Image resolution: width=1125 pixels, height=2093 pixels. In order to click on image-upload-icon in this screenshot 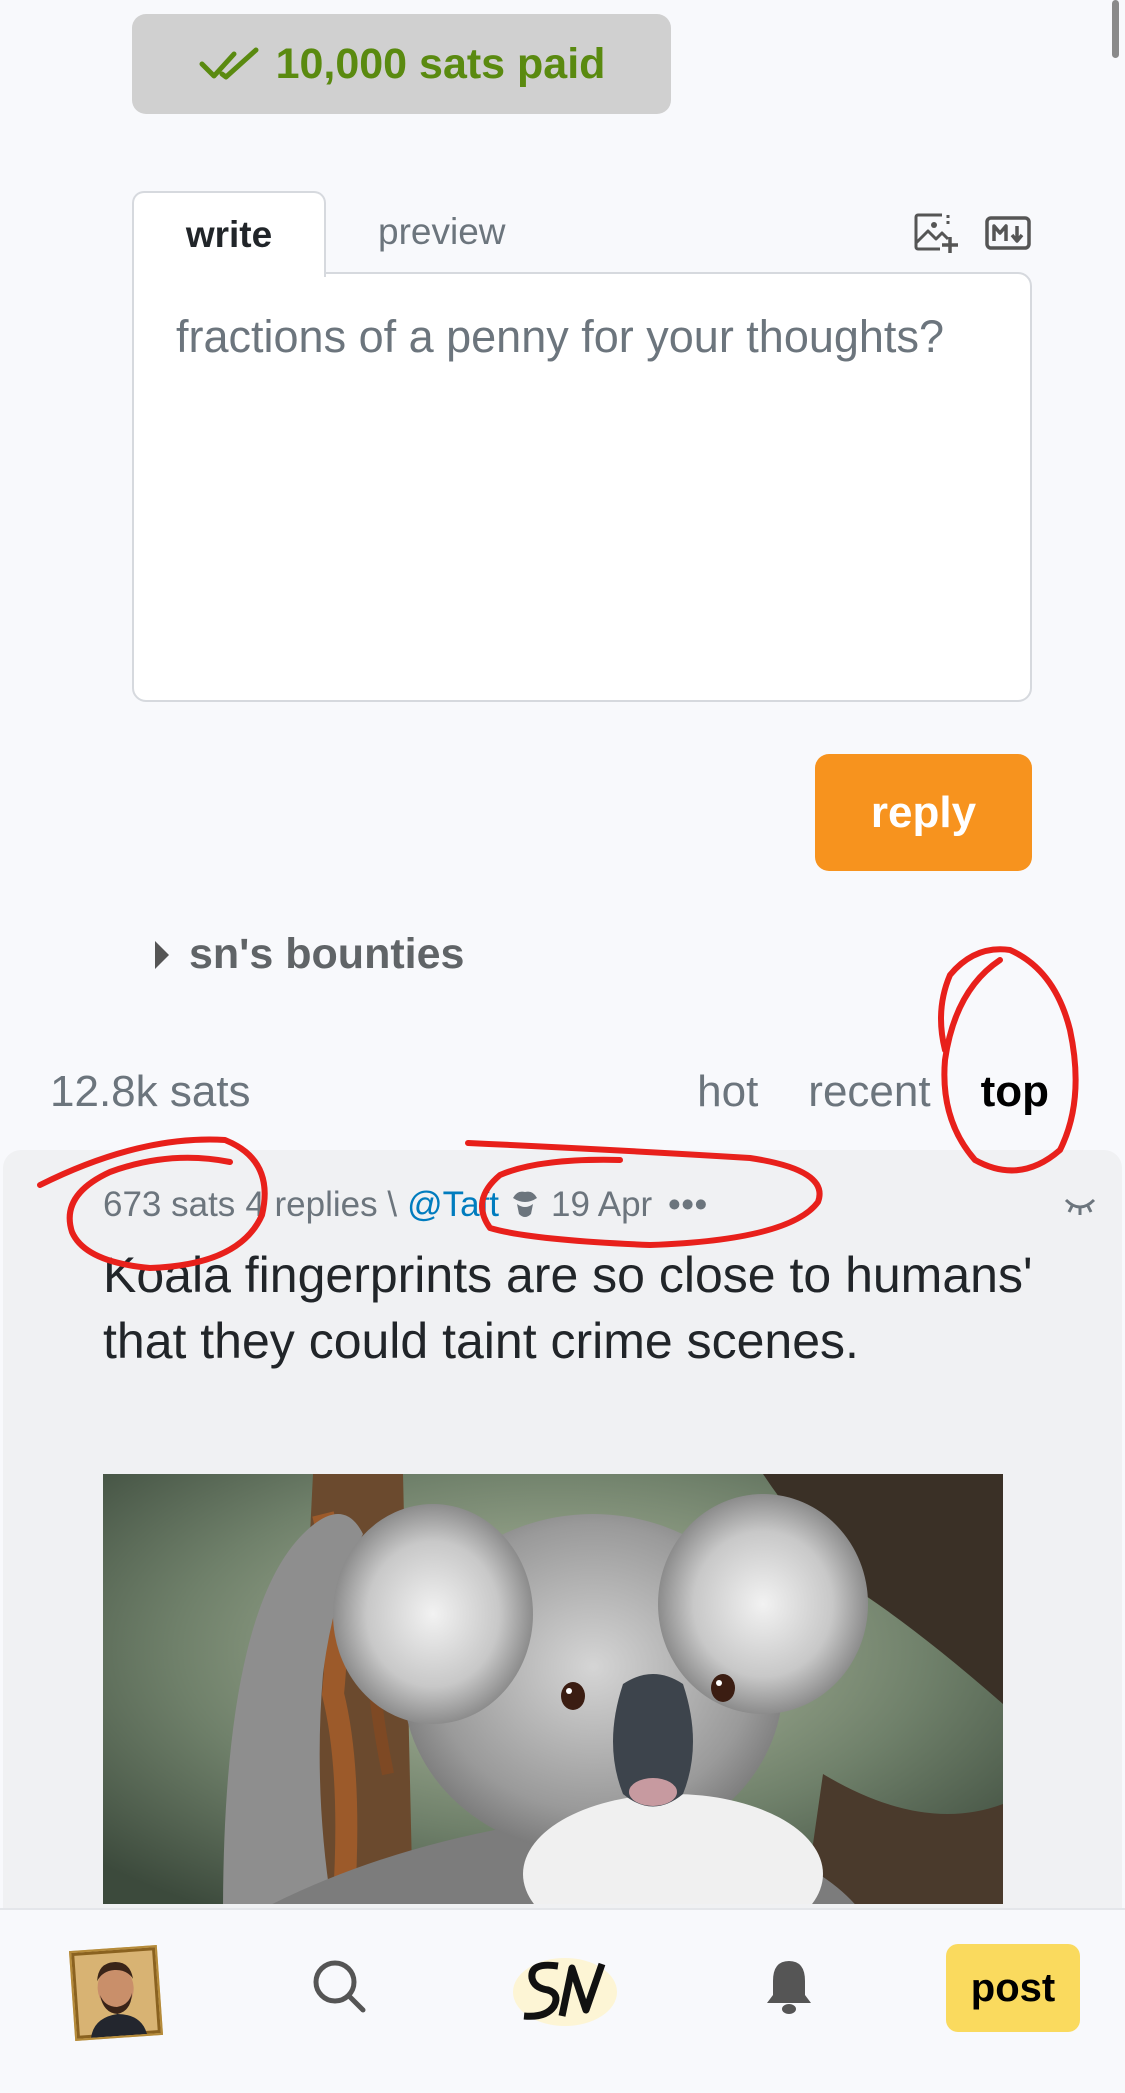, I will do `click(936, 233)`.